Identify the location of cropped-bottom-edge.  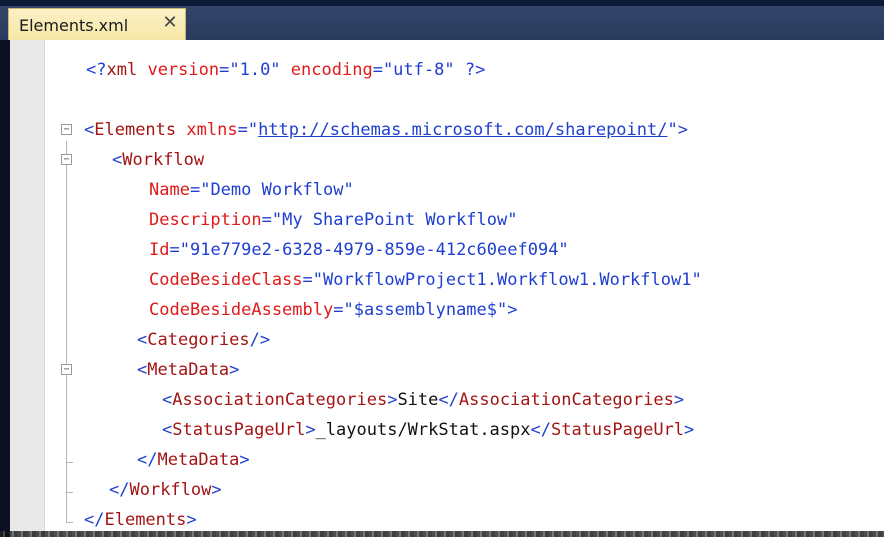
(442, 534).